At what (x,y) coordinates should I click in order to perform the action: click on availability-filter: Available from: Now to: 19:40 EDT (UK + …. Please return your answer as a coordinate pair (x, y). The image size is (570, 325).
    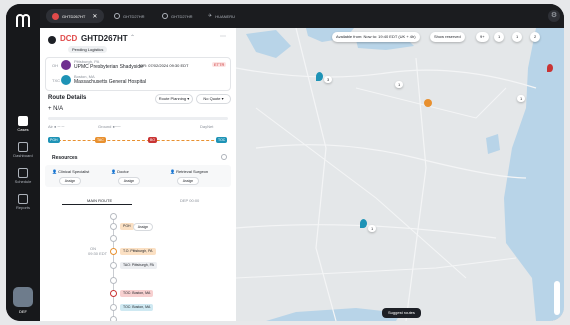
    Looking at the image, I should click on (376, 37).